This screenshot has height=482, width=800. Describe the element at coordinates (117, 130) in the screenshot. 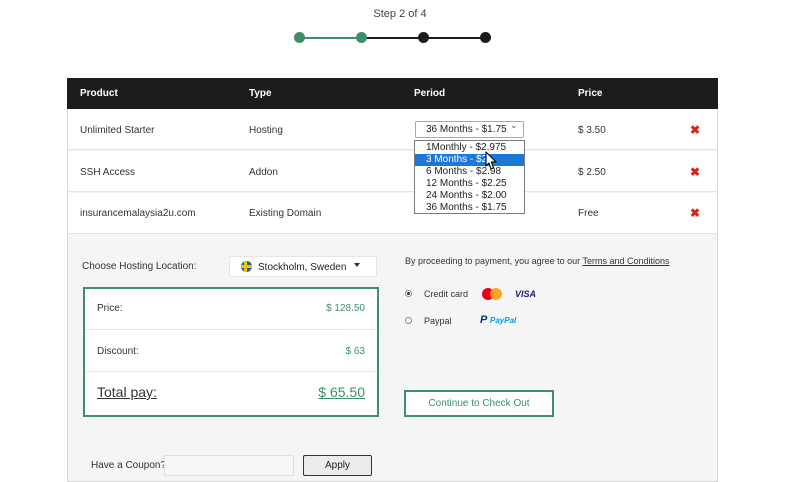

I see `row-product: Unlimited Starter` at that location.